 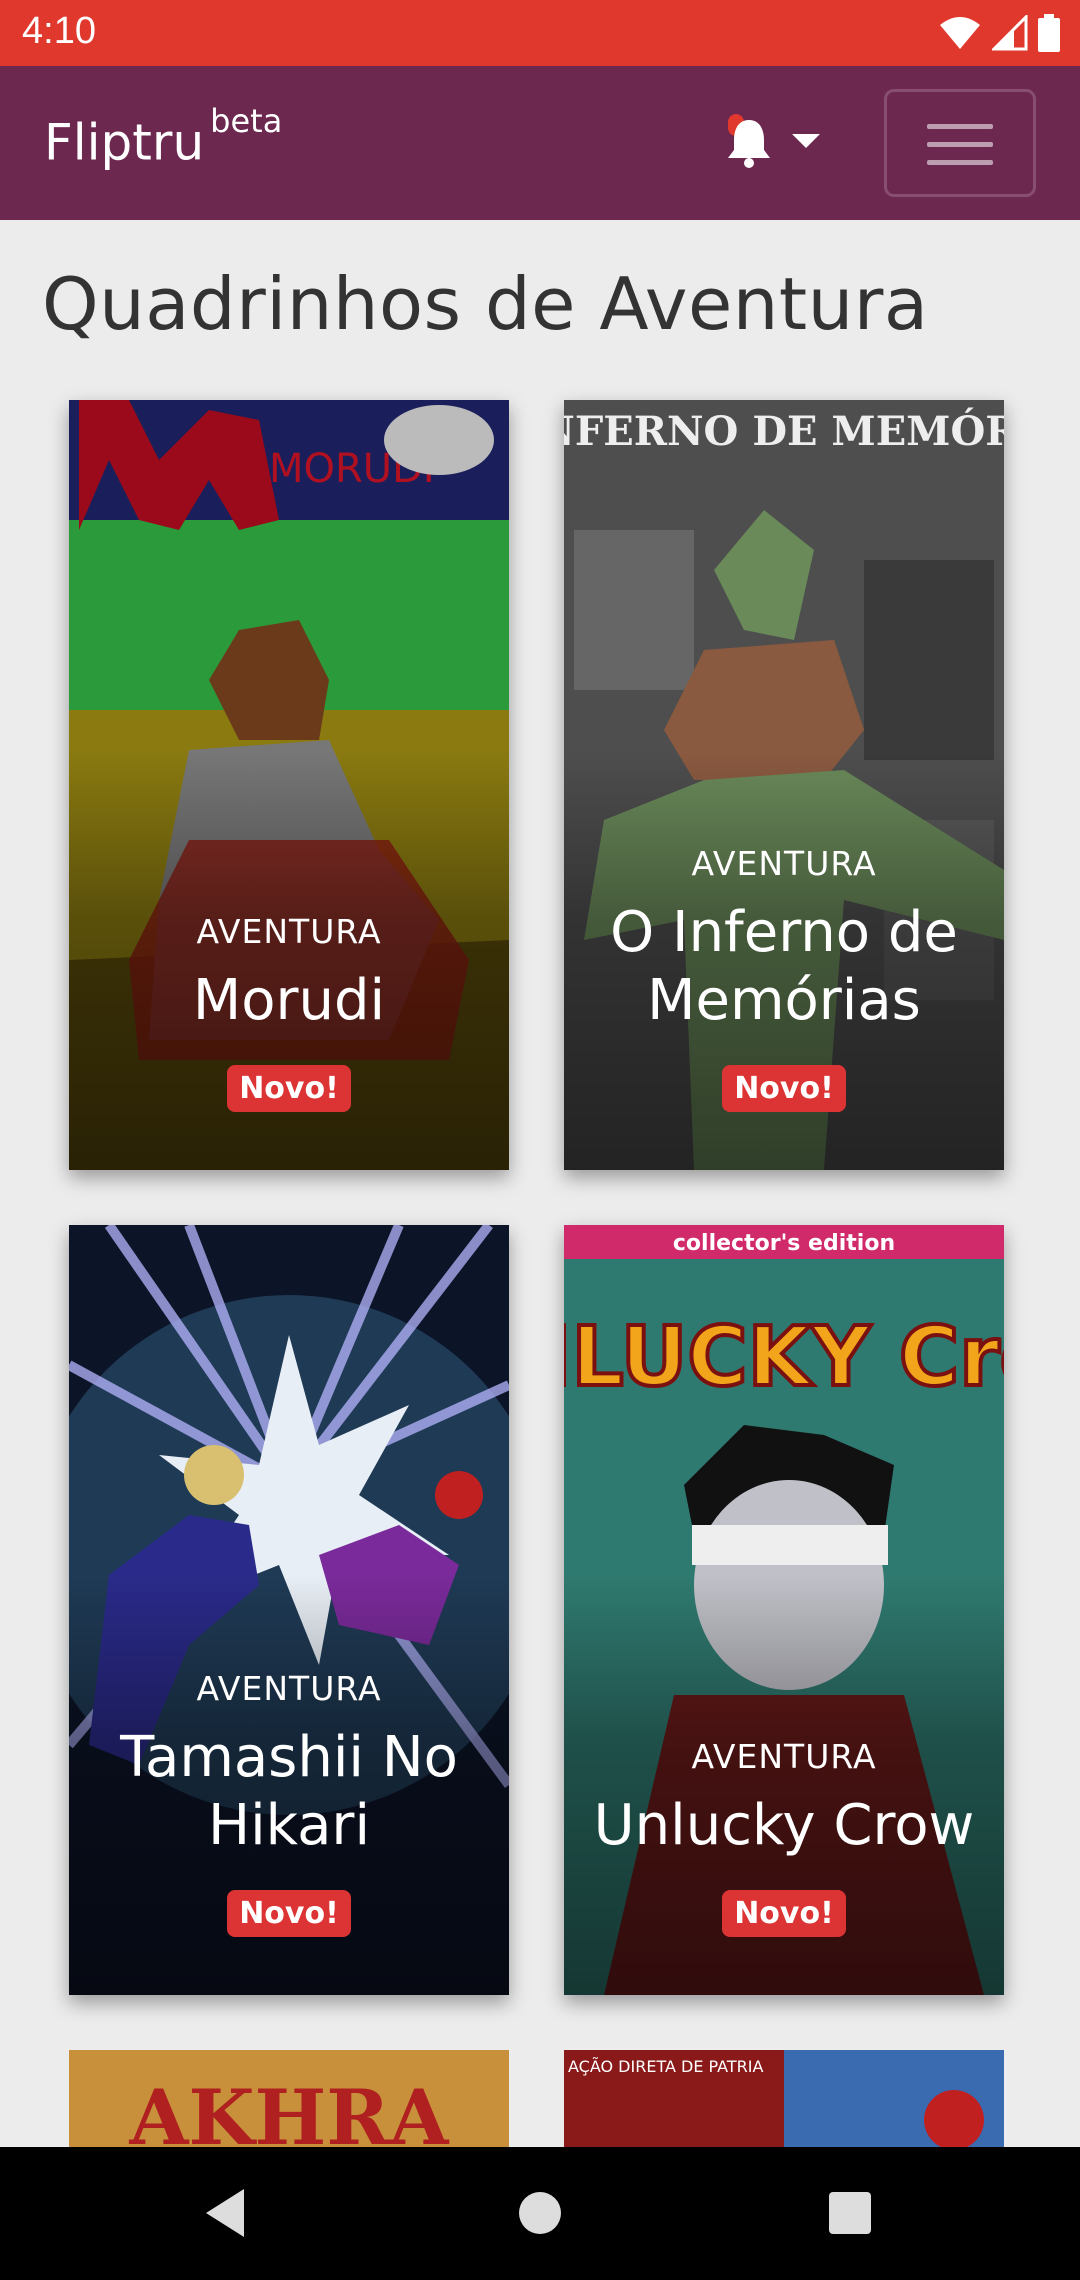 What do you see at coordinates (784, 1243) in the screenshot?
I see `cover-edition-text: collector's edition` at bounding box center [784, 1243].